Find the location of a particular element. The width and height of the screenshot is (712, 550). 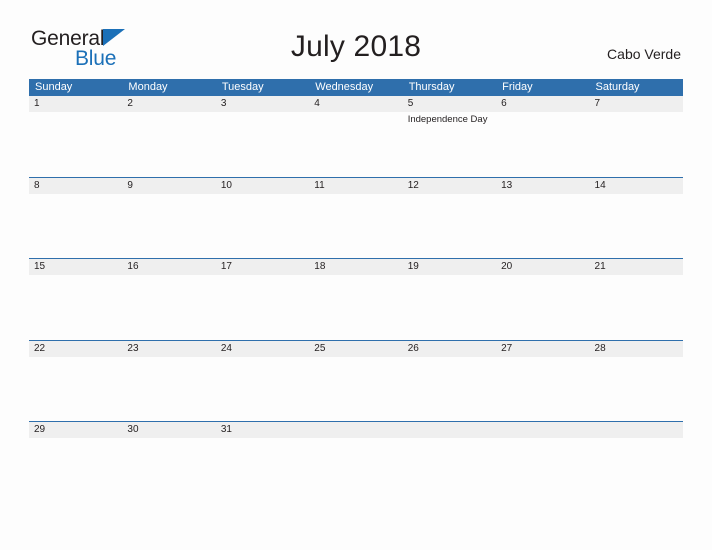

calendar-week-row: 15 16 17 18 19 20 21 is located at coordinates (356, 299).